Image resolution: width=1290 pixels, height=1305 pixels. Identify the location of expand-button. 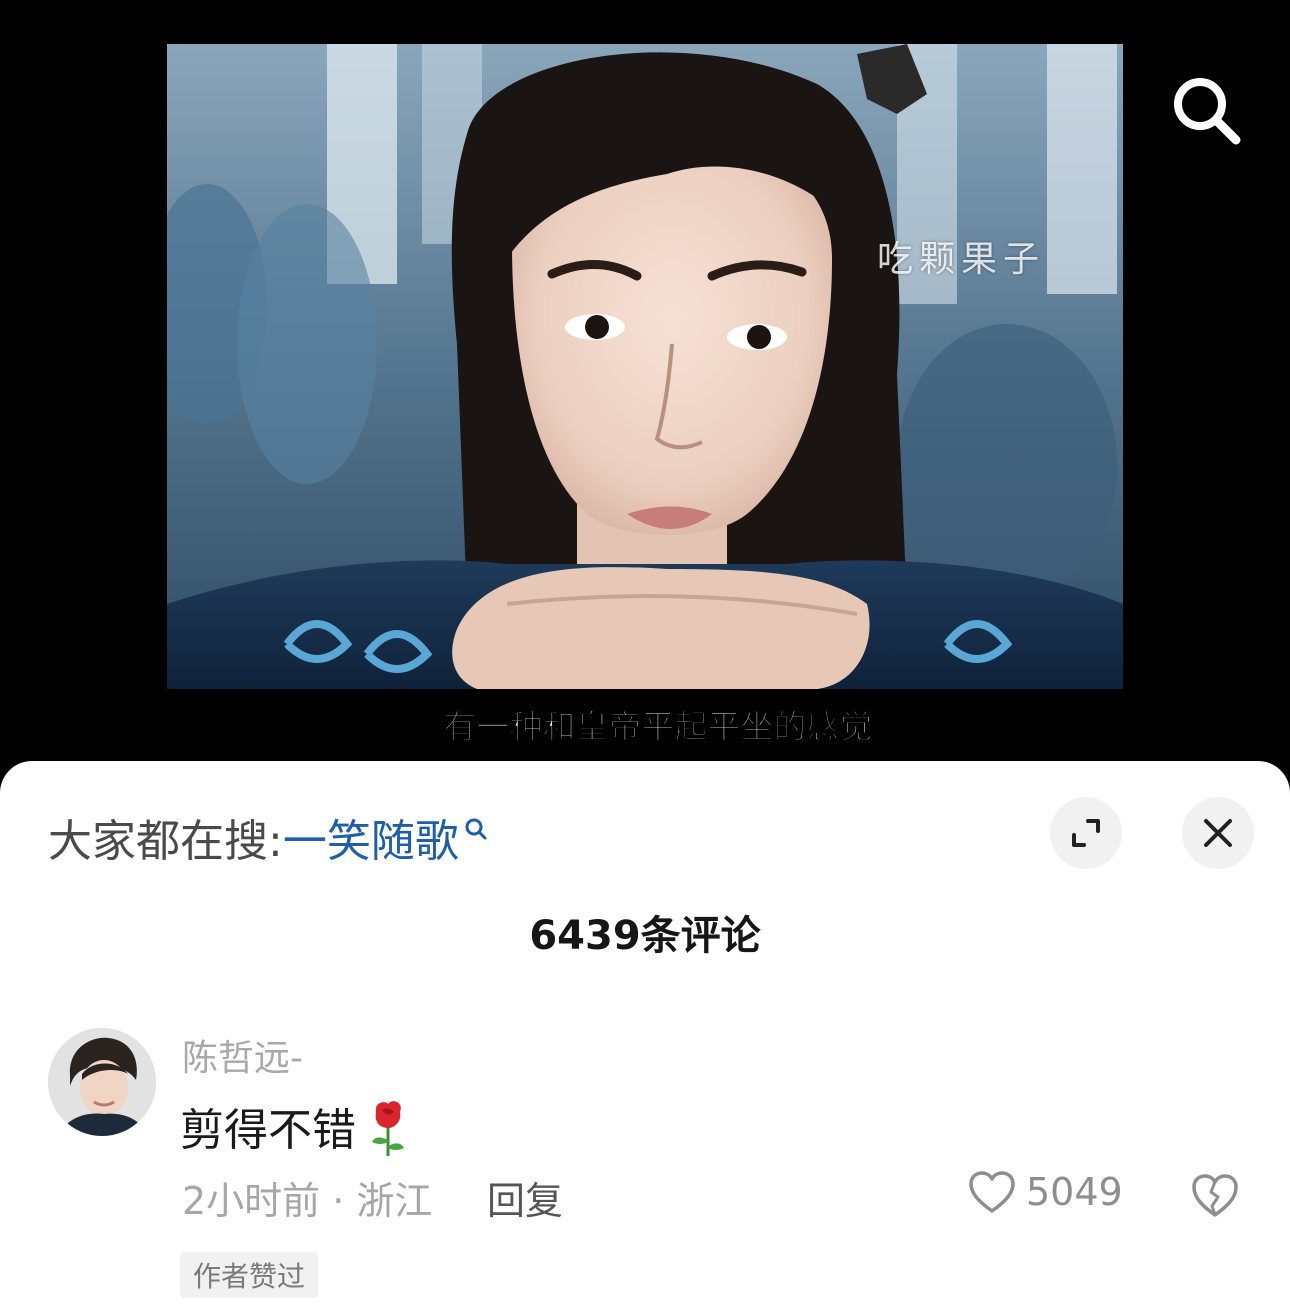
(1086, 833).